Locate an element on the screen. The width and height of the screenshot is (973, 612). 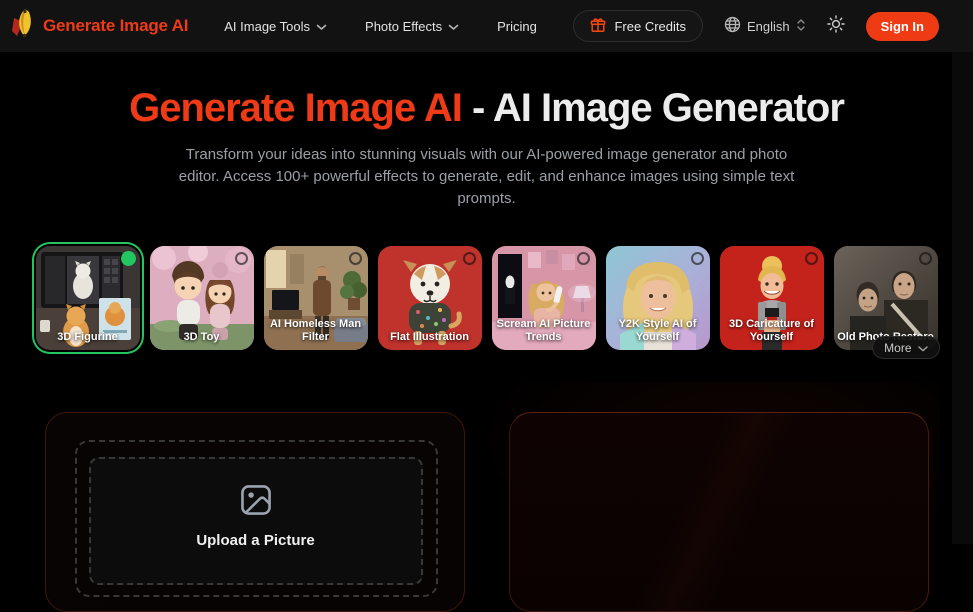
effect-card-3d-toy: 3D Toy is located at coordinates (201, 298).